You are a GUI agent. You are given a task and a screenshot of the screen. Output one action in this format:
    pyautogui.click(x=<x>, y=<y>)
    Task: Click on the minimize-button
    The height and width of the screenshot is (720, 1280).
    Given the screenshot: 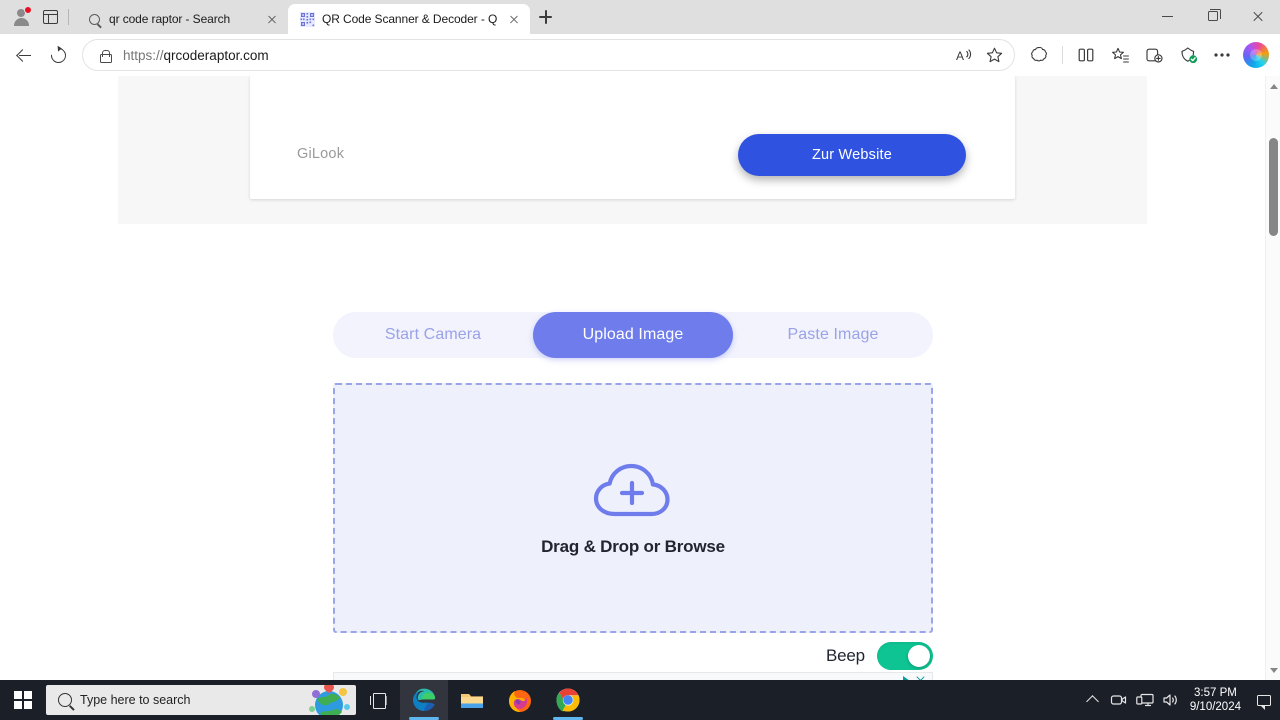 What is the action you would take?
    pyautogui.click(x=1167, y=16)
    